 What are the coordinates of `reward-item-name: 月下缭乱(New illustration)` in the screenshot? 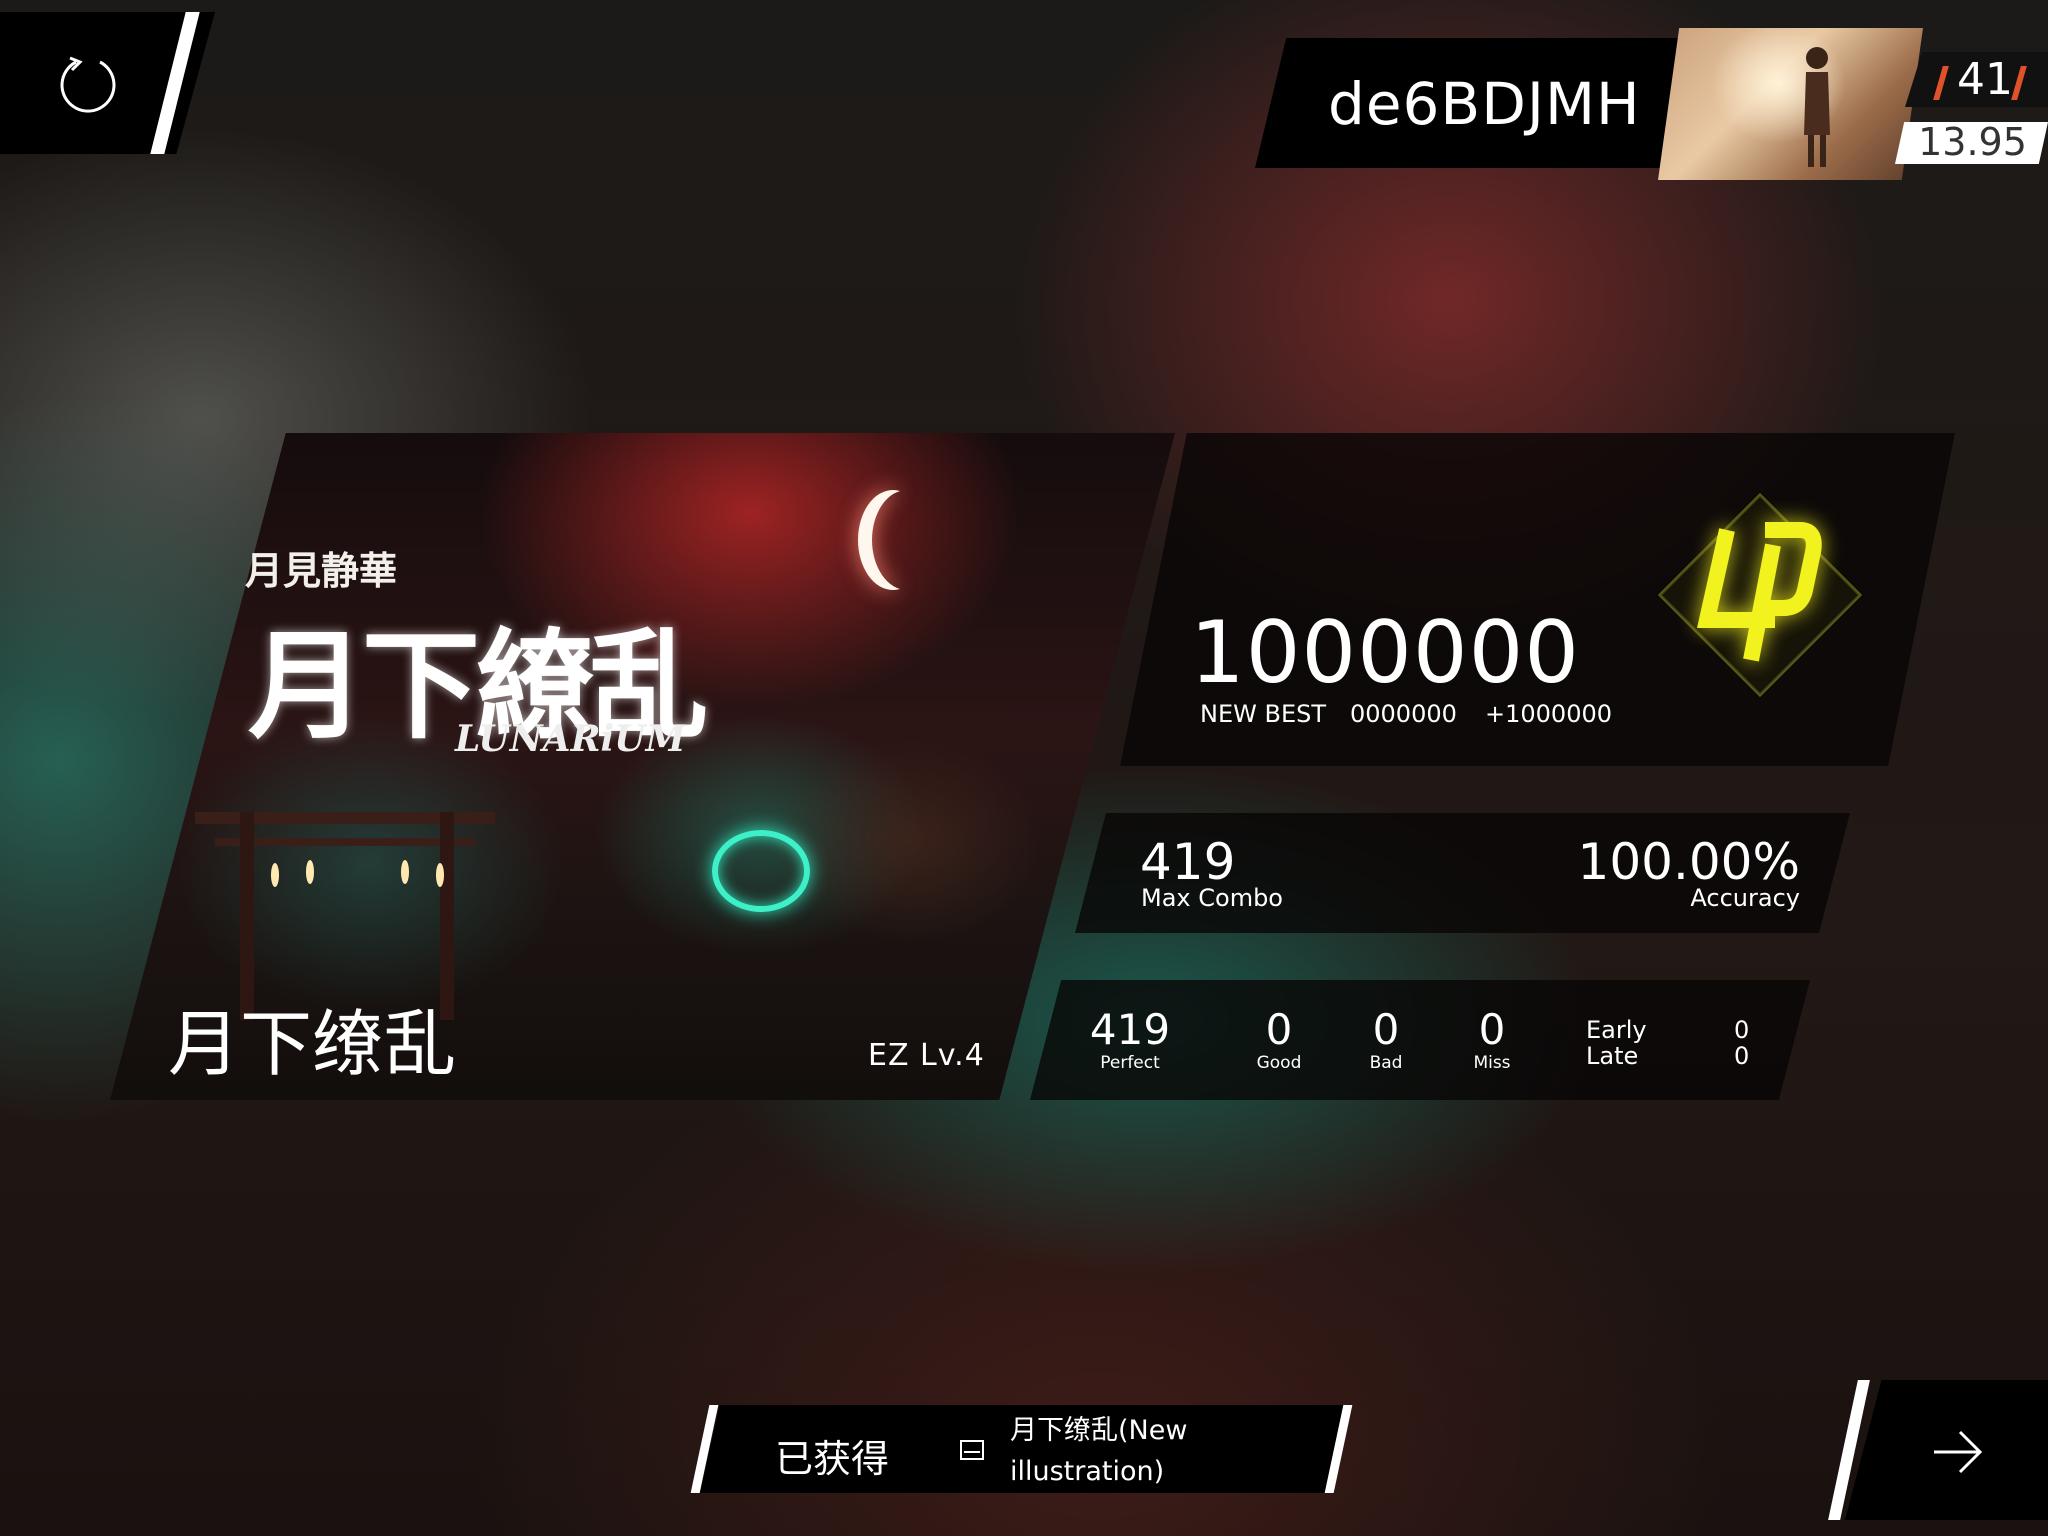 It's located at (1099, 1451).